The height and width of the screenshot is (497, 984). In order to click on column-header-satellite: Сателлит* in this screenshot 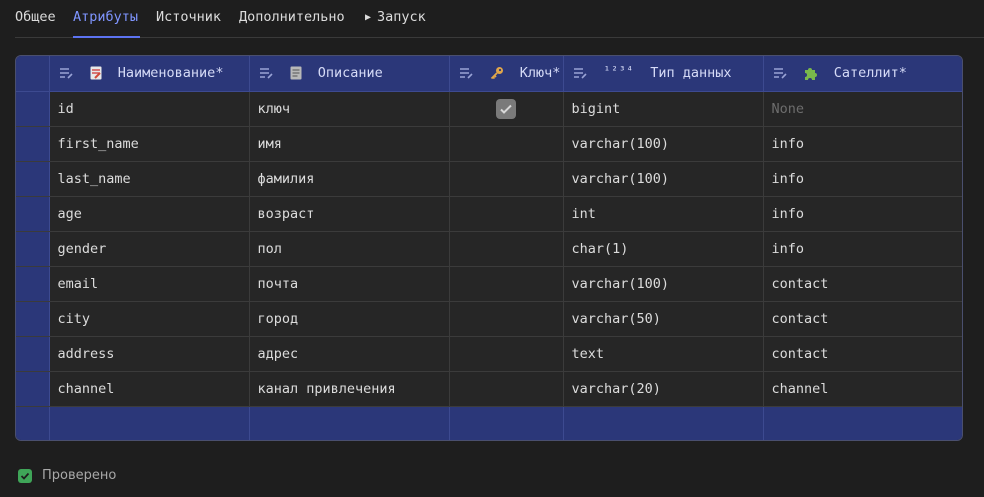, I will do `click(862, 74)`.